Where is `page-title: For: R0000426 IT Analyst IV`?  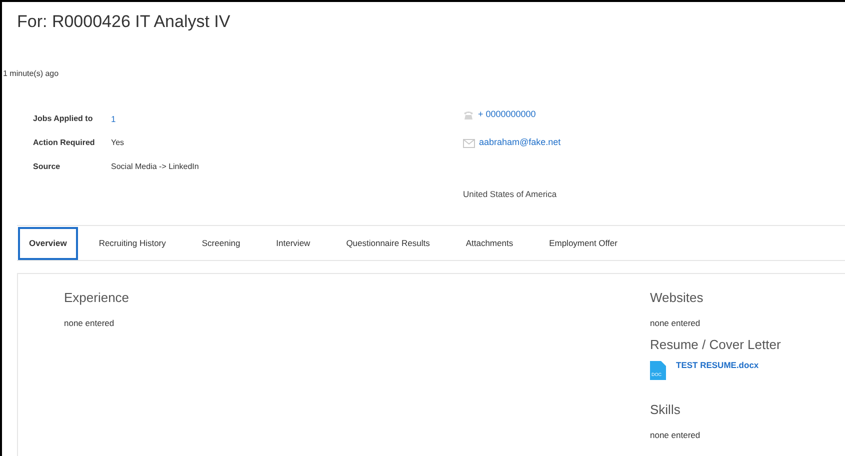
page-title: For: R0000426 IT Analyst IV is located at coordinates (124, 22).